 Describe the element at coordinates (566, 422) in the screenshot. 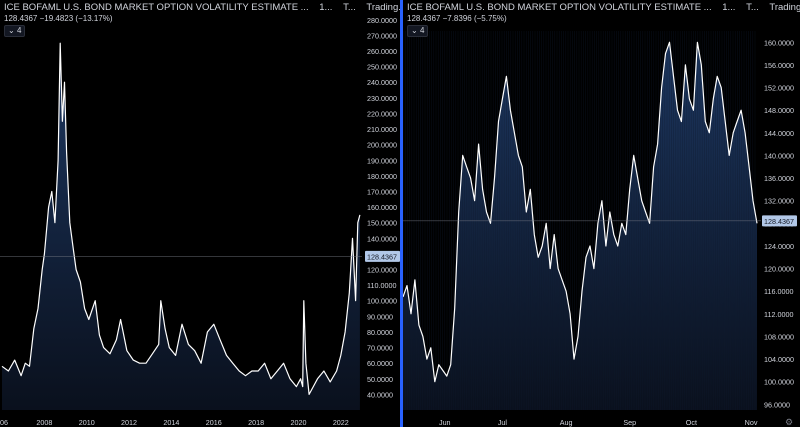

I see `right-x-tick-label: Aug` at that location.